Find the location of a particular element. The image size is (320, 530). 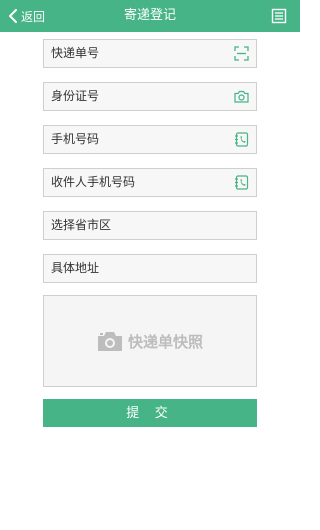

address-placeholder: 具体地址 is located at coordinates (75, 268).